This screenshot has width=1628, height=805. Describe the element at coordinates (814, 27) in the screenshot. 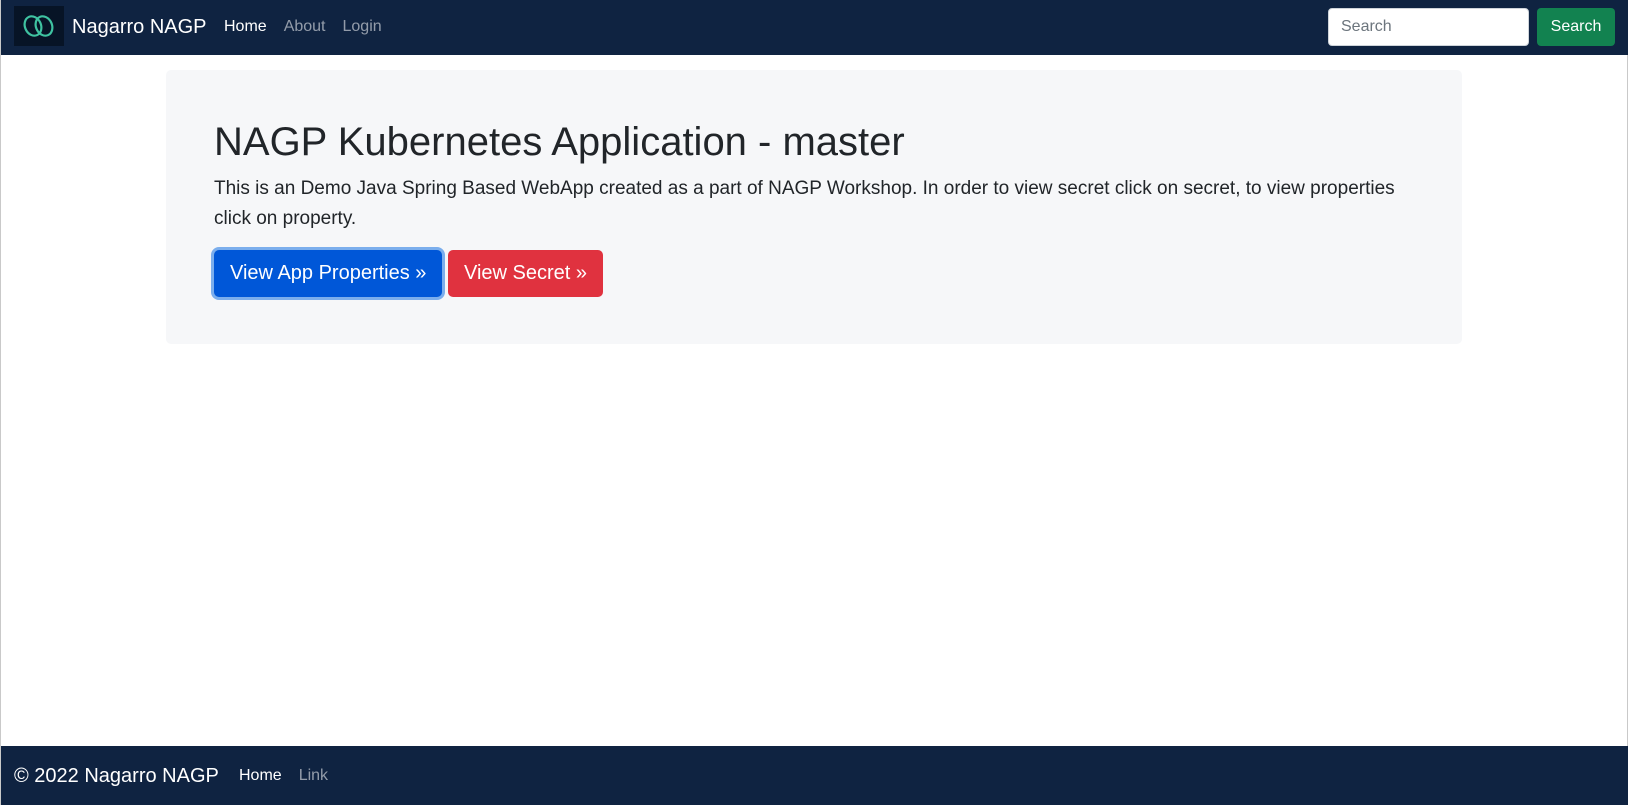

I see `top-navbar: Nagarro NAGP Home About Login Search` at that location.